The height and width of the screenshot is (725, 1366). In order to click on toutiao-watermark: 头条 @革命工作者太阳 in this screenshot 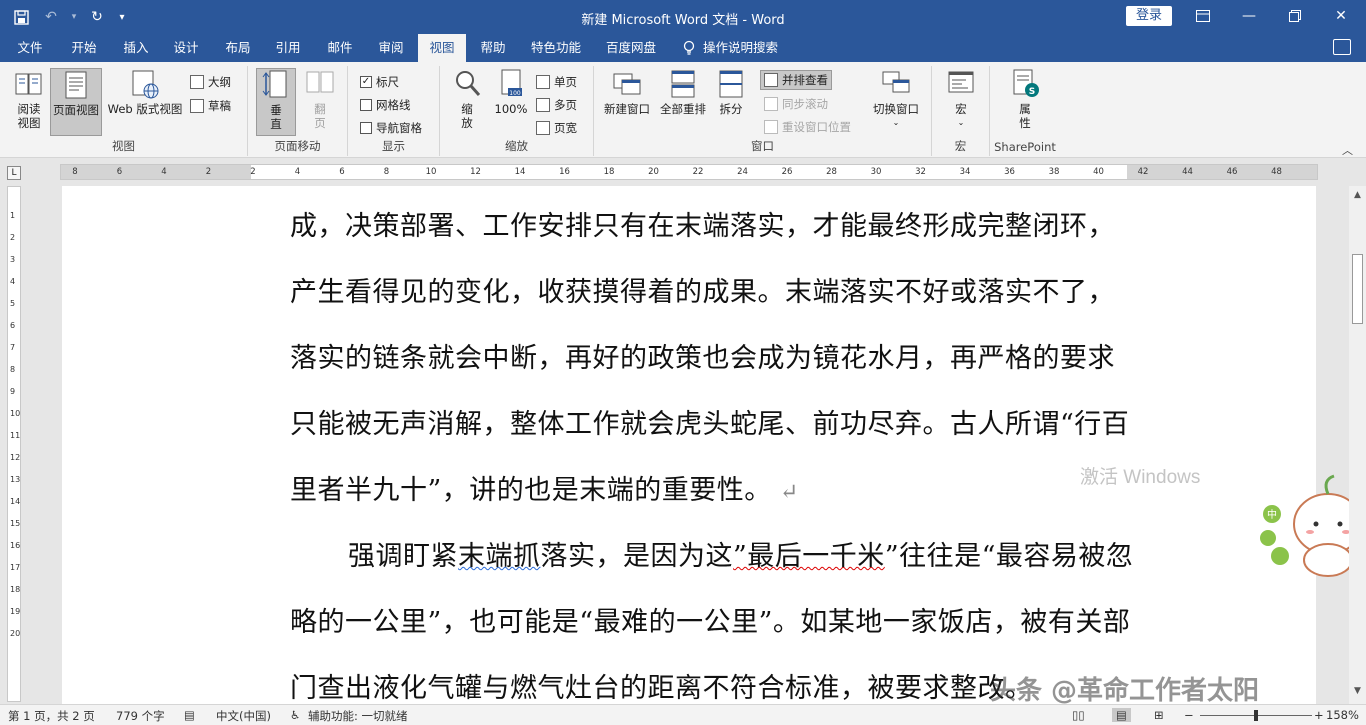, I will do `click(1125, 691)`.